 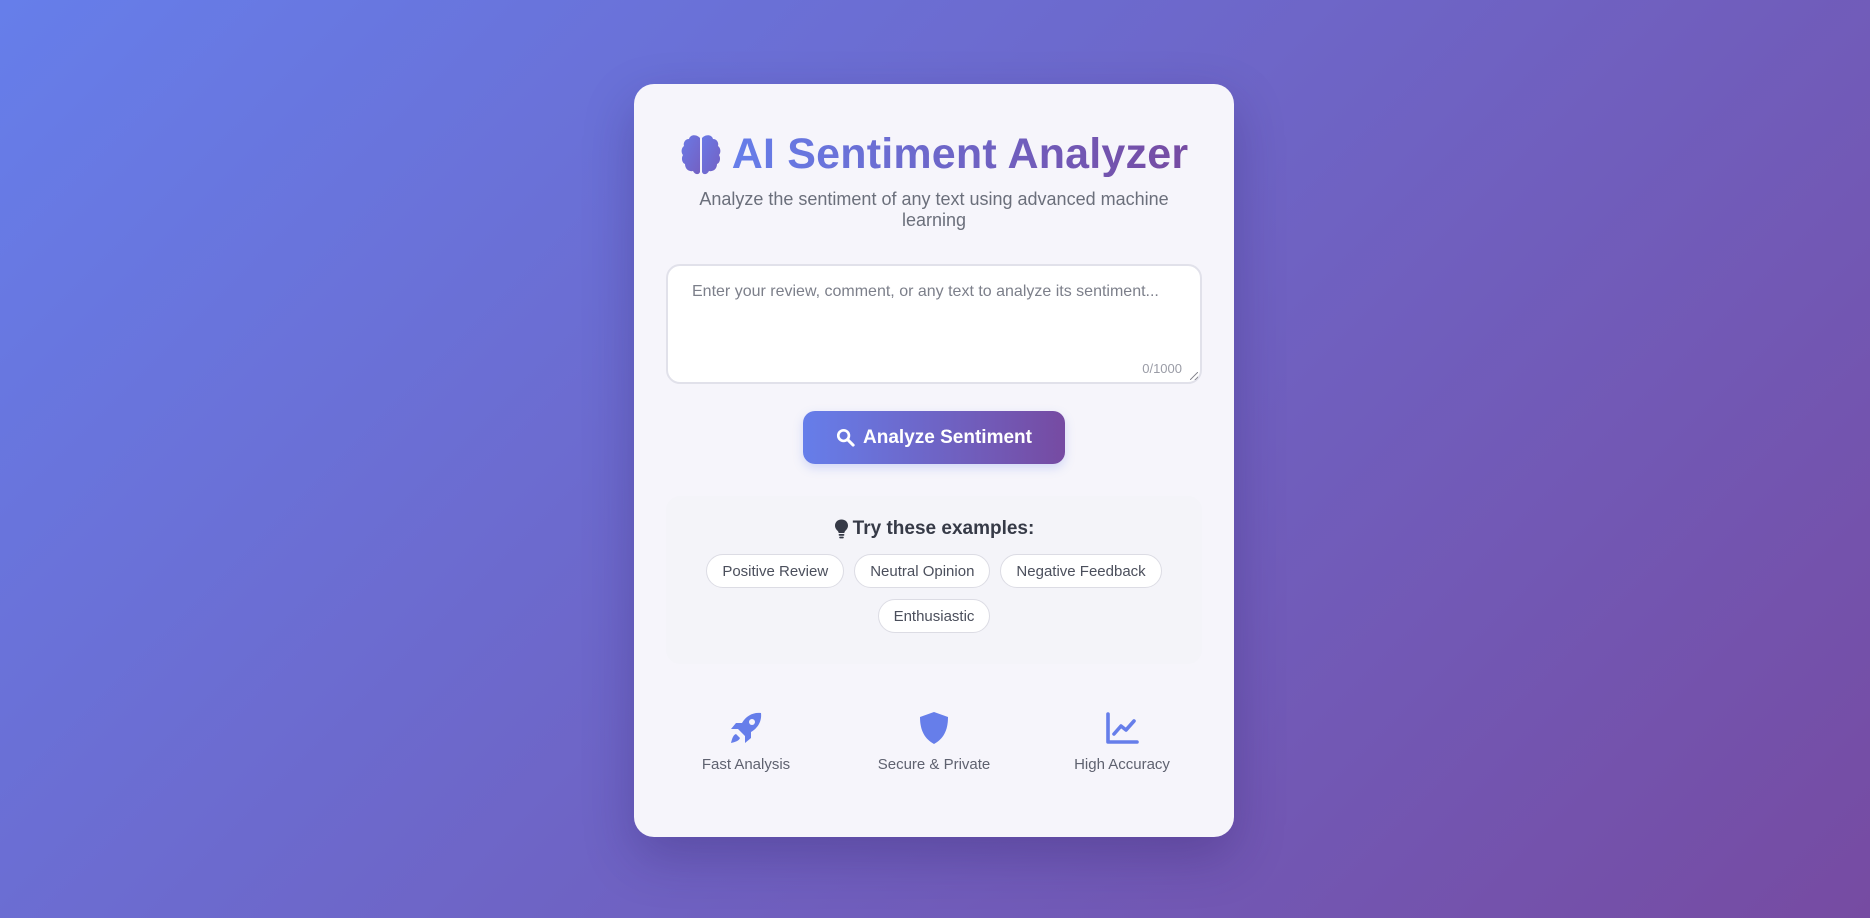 I want to click on brain-icon, so click(x=701, y=155).